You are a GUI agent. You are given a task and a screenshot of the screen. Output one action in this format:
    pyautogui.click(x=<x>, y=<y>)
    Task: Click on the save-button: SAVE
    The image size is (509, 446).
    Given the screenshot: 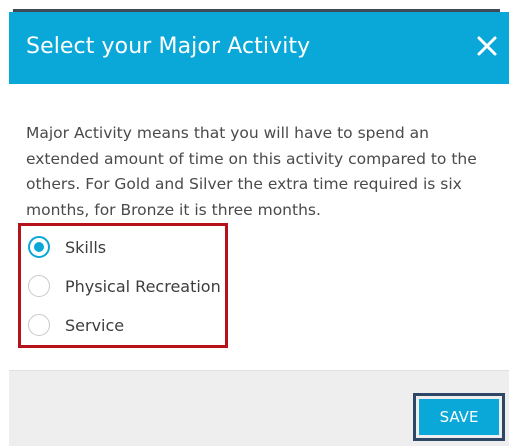 What is the action you would take?
    pyautogui.click(x=459, y=417)
    